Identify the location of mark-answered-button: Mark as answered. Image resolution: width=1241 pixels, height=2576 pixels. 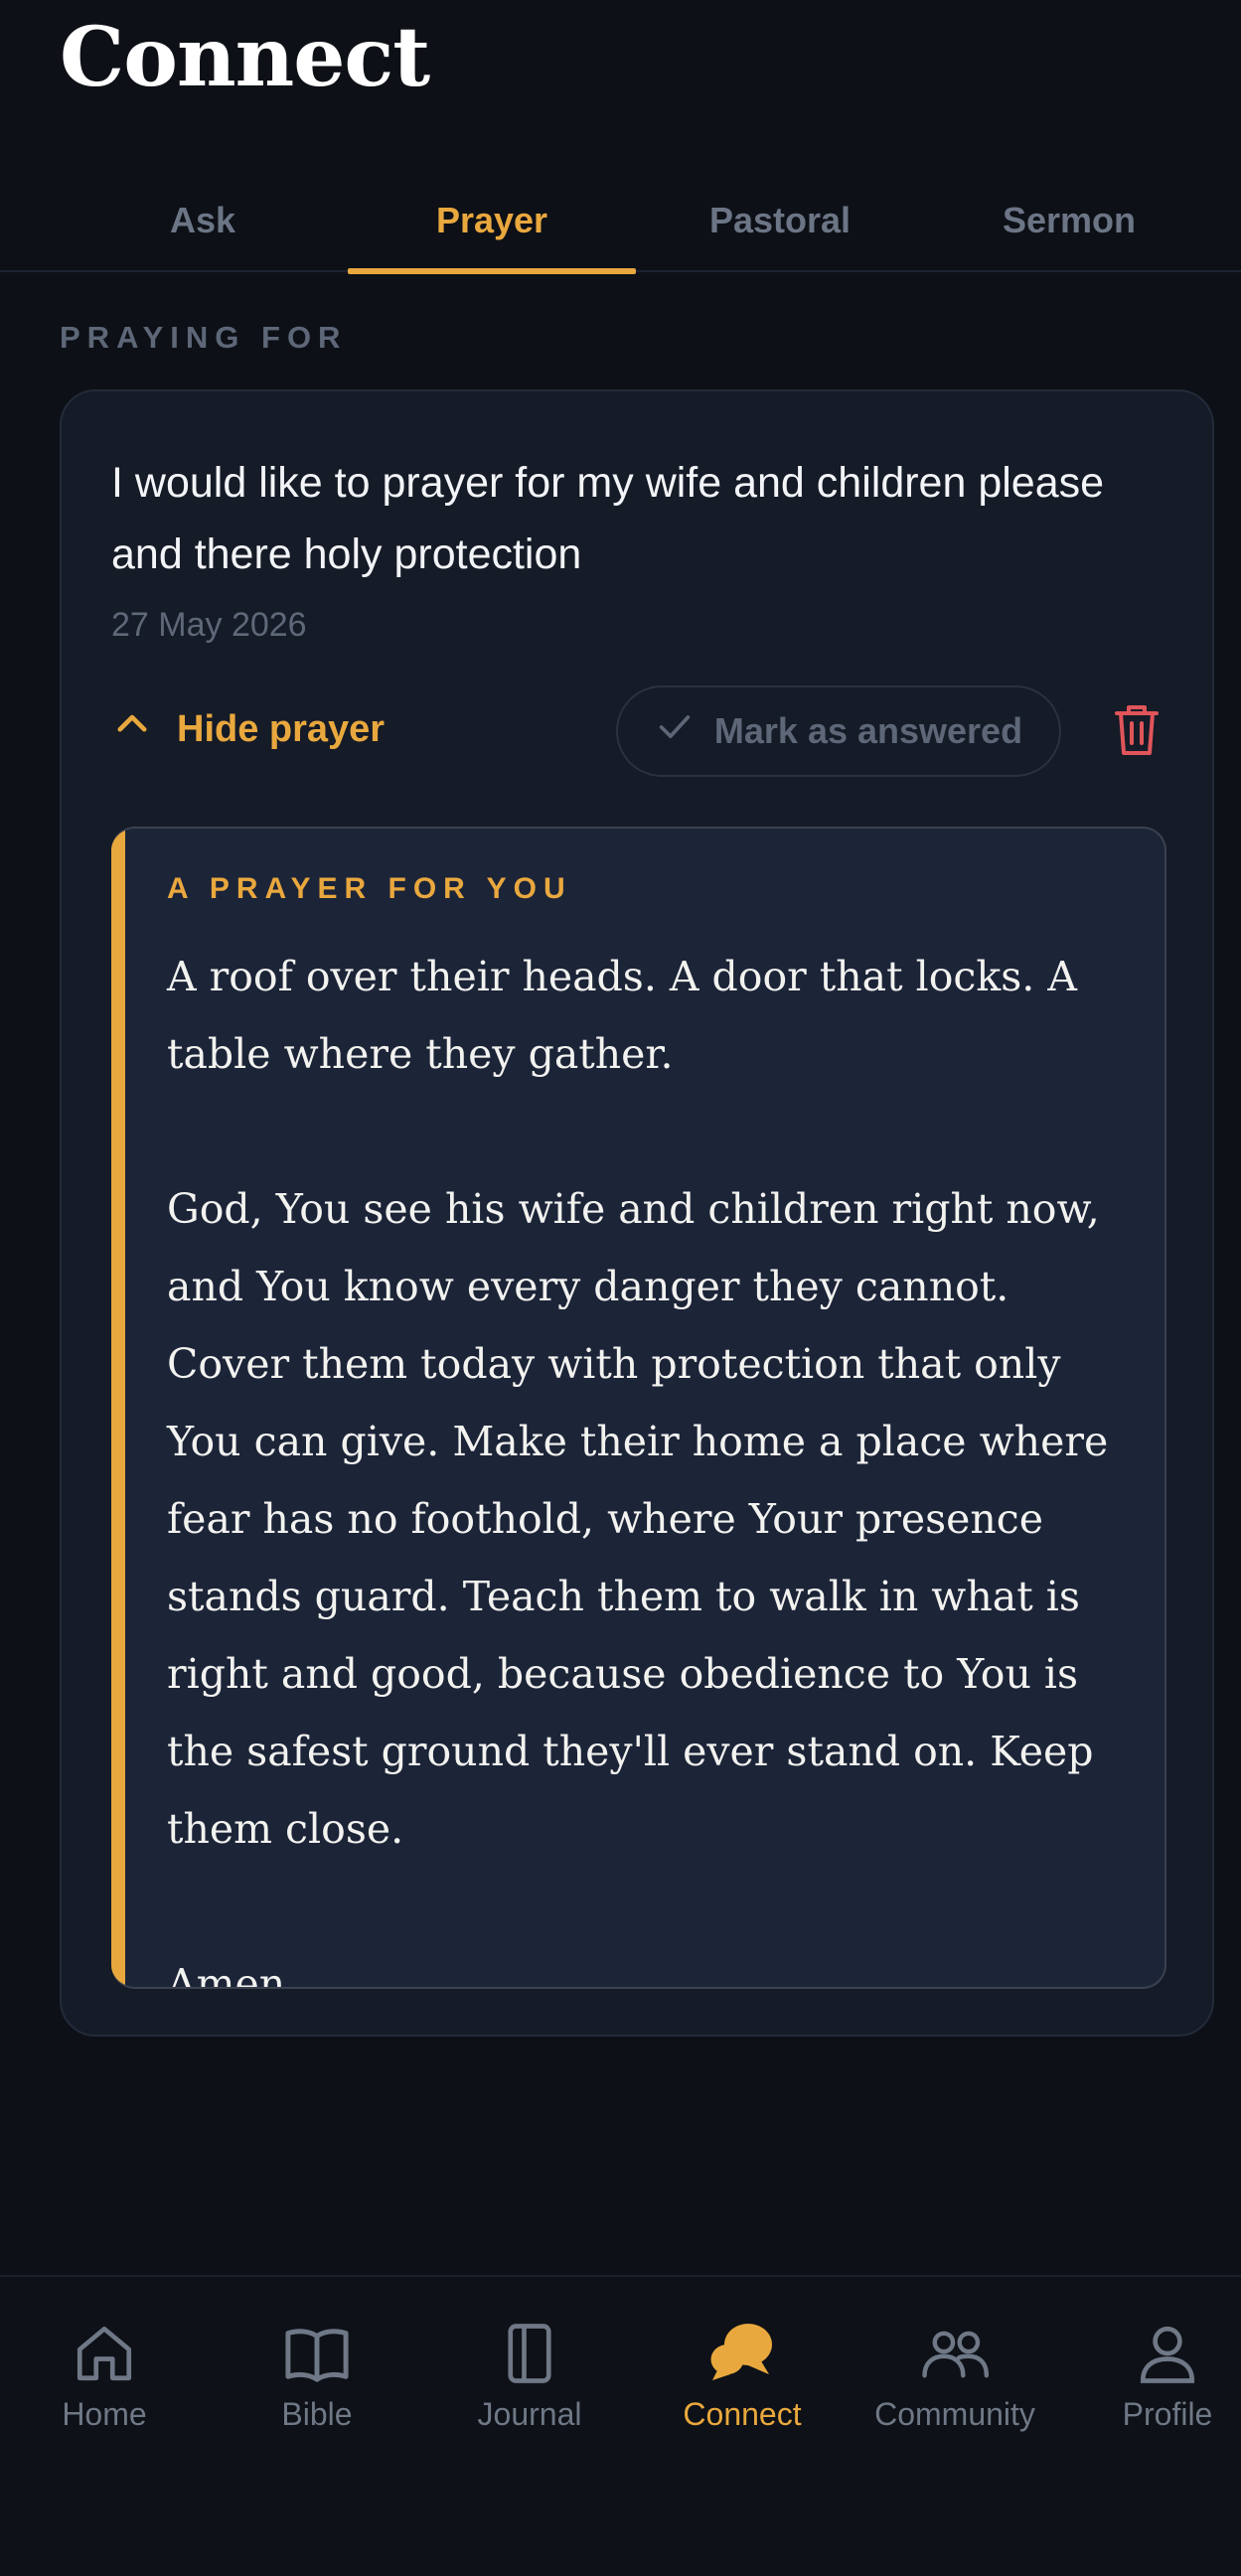
(838, 731).